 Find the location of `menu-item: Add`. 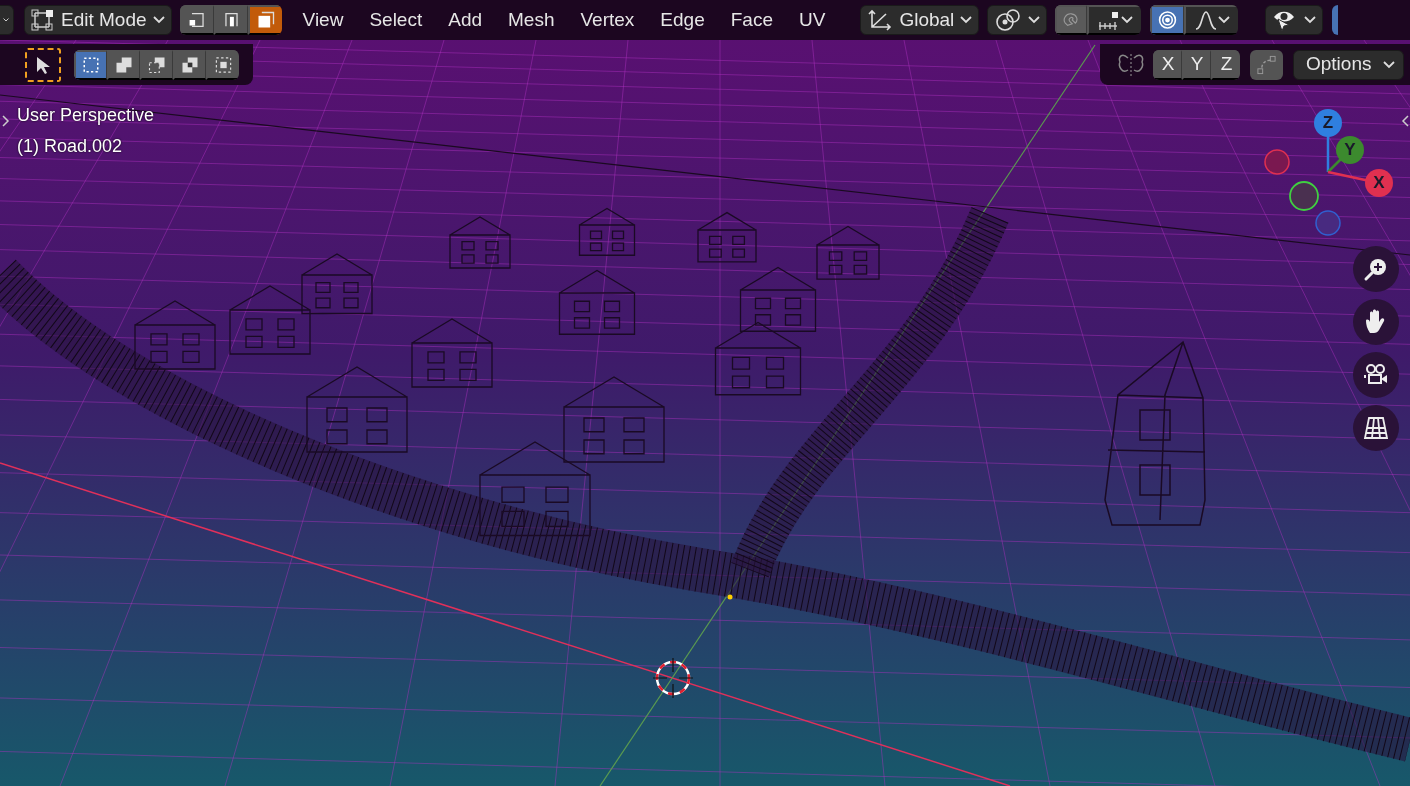

menu-item: Add is located at coordinates (465, 20).